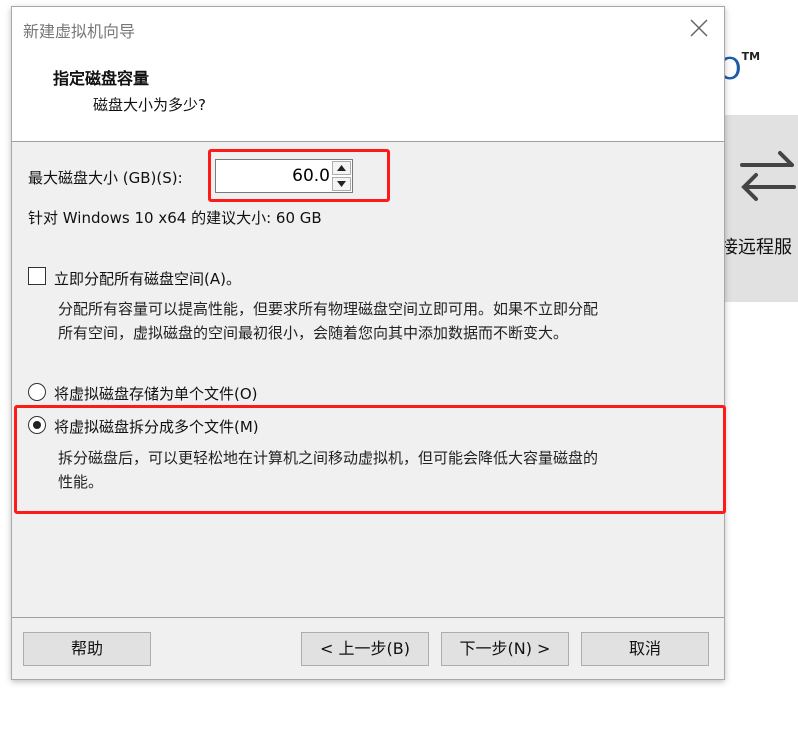 The image size is (798, 751). I want to click on close-icon, so click(699, 28).